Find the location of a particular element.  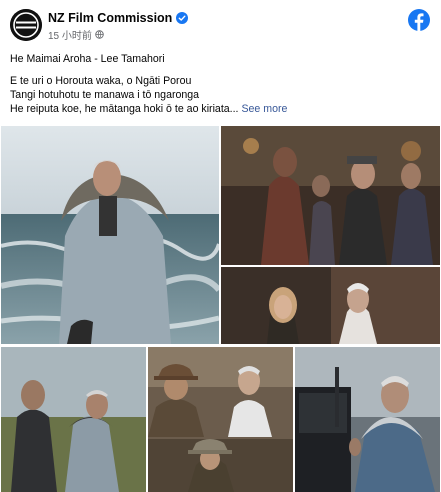

timestamp-text: 15 小时前 is located at coordinates (70, 34).